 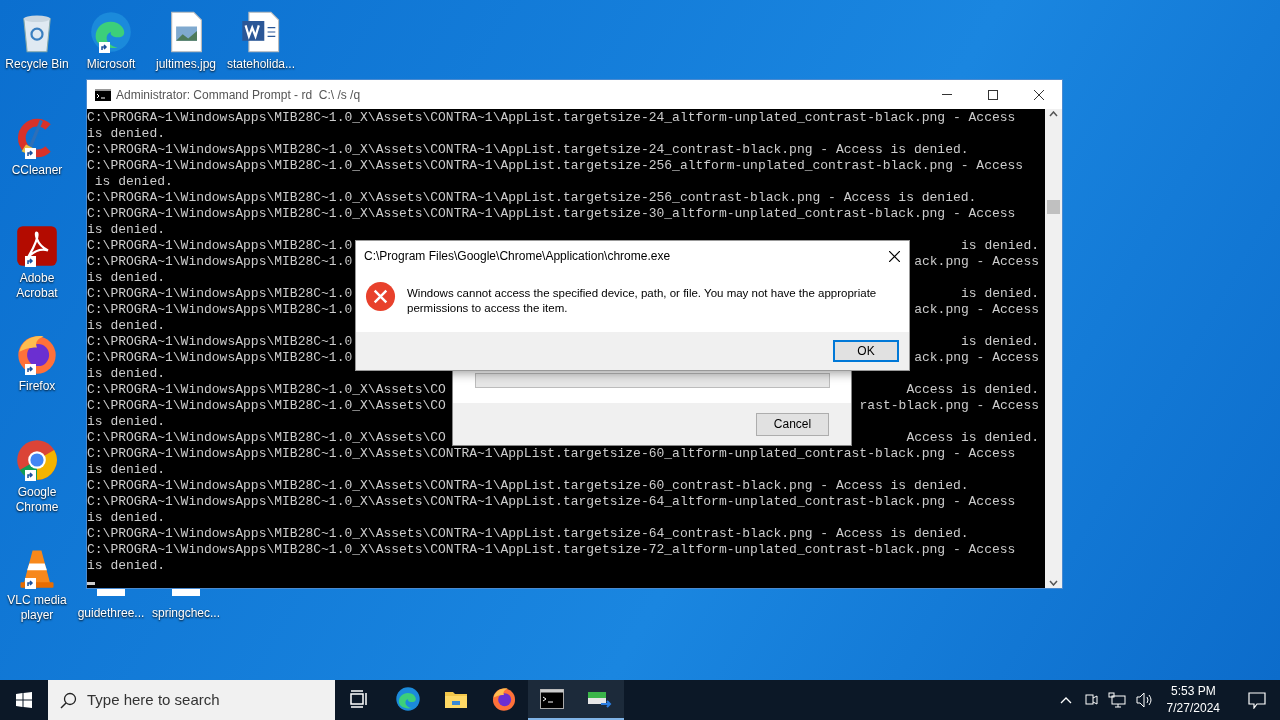 What do you see at coordinates (68, 700) in the screenshot?
I see `search-icon` at bounding box center [68, 700].